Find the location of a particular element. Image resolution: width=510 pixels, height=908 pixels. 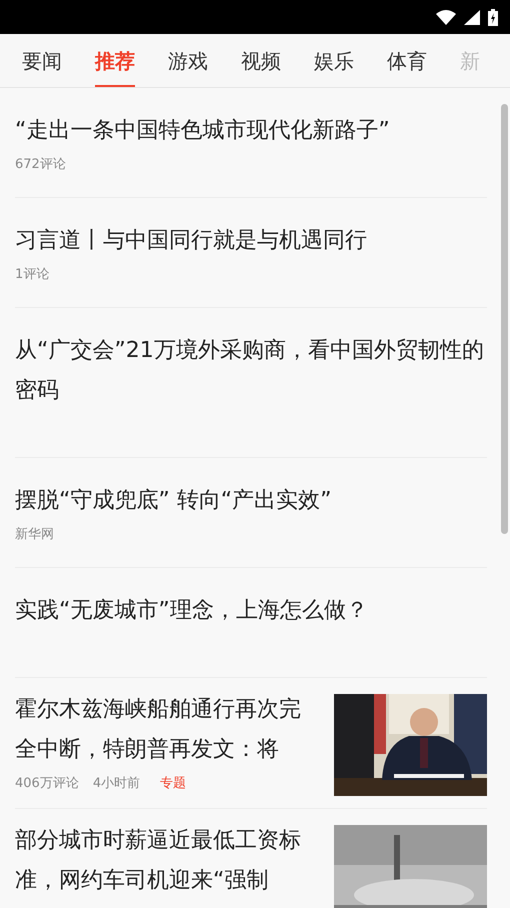

article-meta: 4小时前 is located at coordinates (116, 784).